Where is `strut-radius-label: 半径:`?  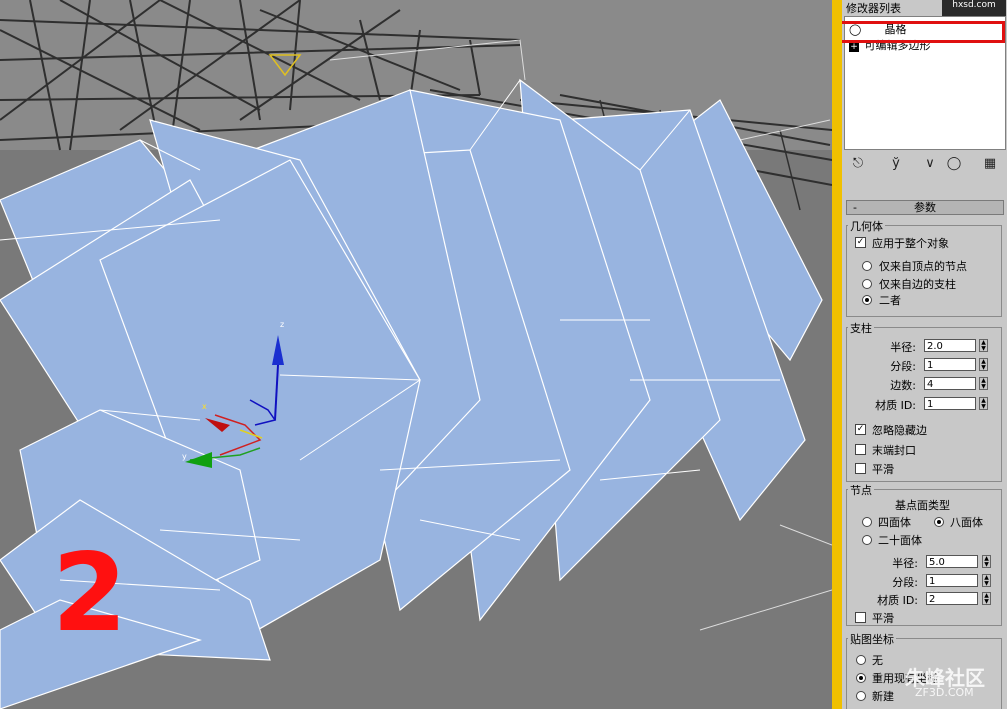 strut-radius-label: 半径: is located at coordinates (903, 347).